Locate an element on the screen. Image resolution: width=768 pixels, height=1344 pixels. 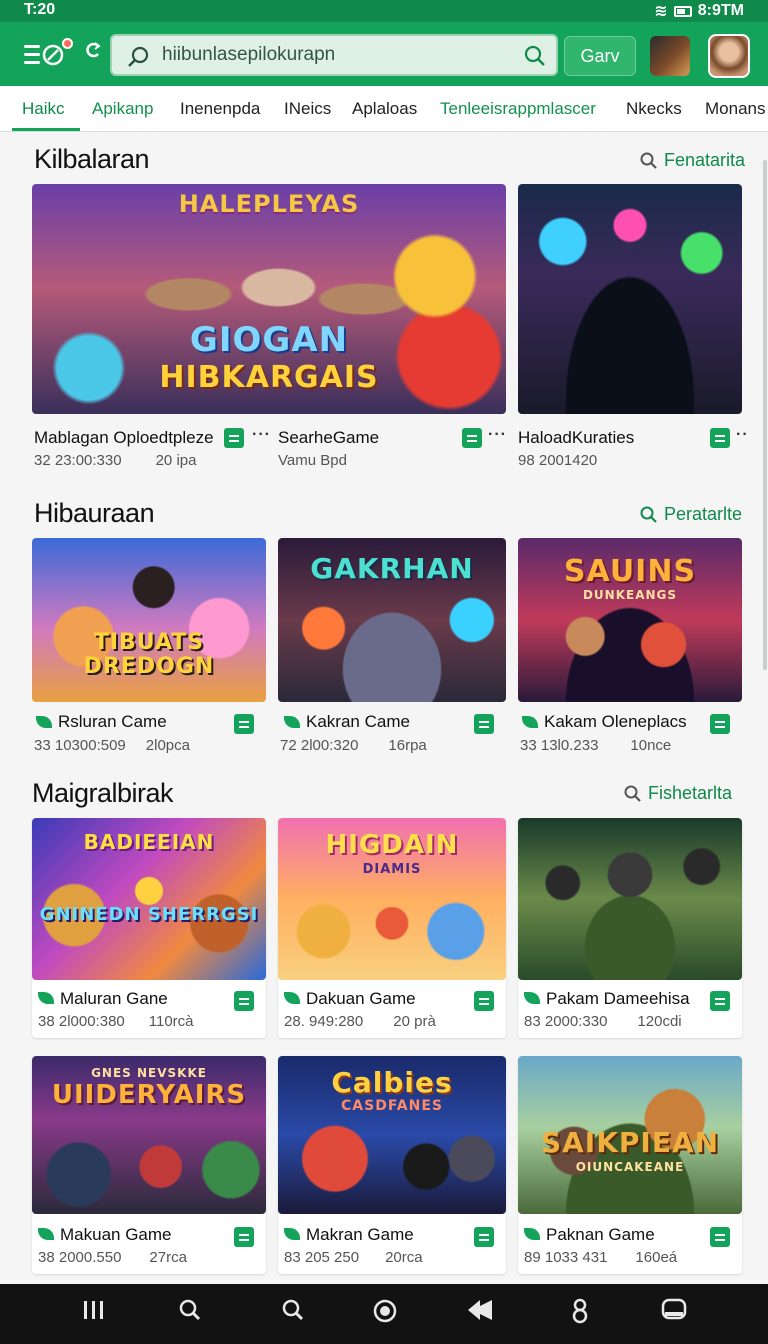
home-icon is located at coordinates (385, 1314).